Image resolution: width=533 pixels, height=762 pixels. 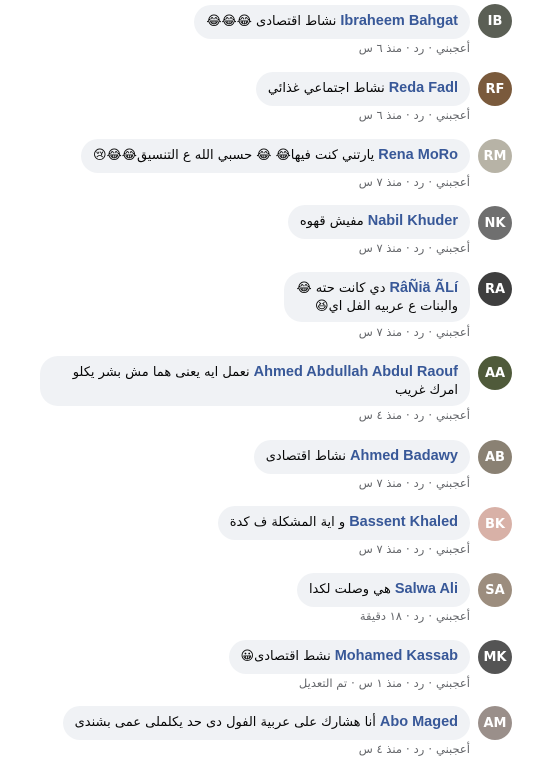 What do you see at coordinates (426, 589) in the screenshot?
I see `comment-author: Salwa Ali` at bounding box center [426, 589].